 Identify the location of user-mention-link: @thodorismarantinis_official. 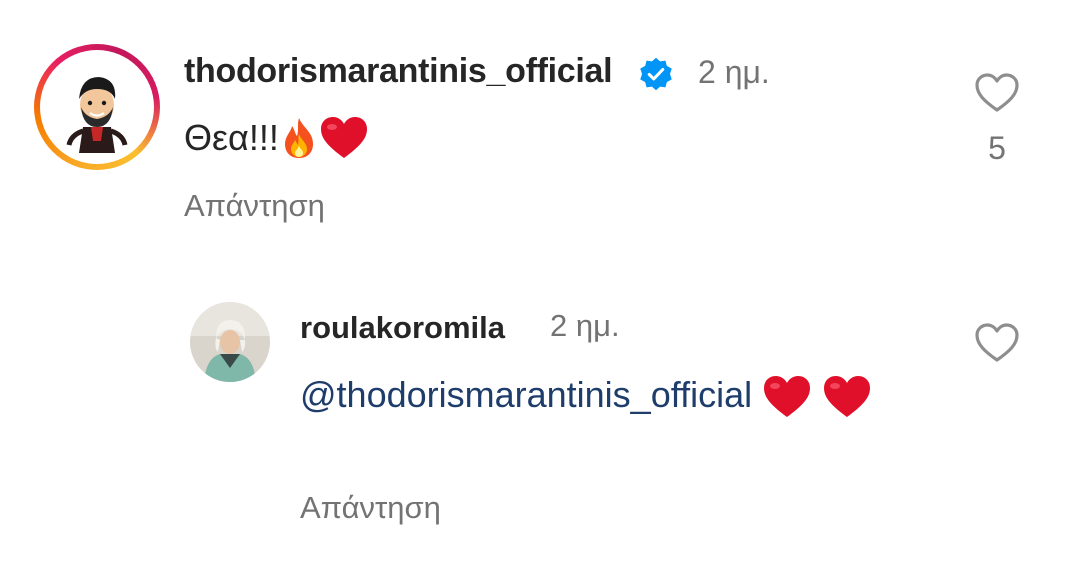
(526, 394).